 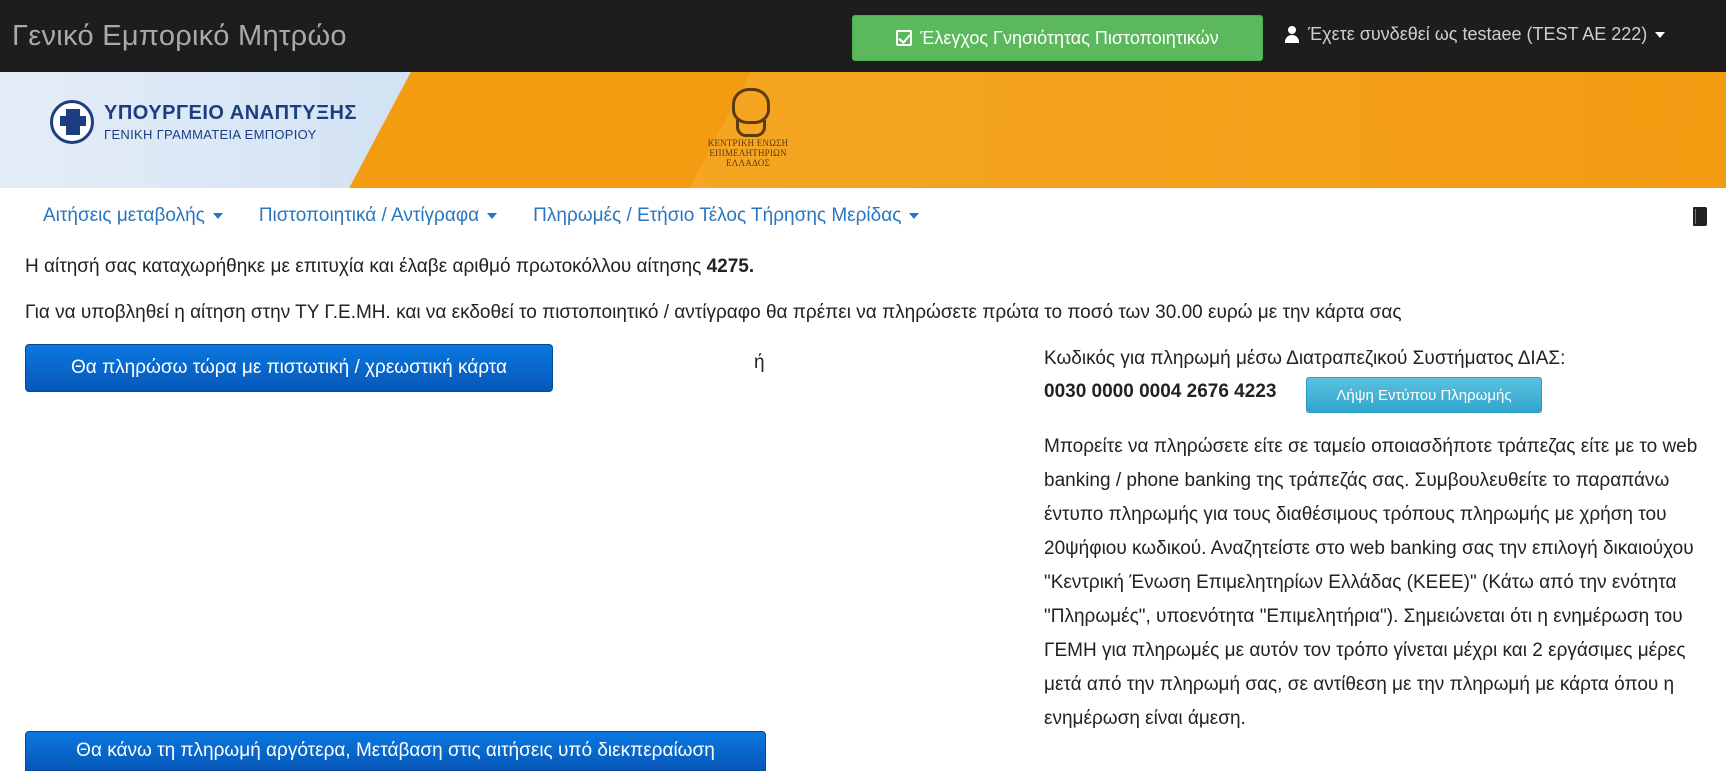 I want to click on nav-change-requests: Αιτήσεις μεταβολής, so click(x=133, y=216).